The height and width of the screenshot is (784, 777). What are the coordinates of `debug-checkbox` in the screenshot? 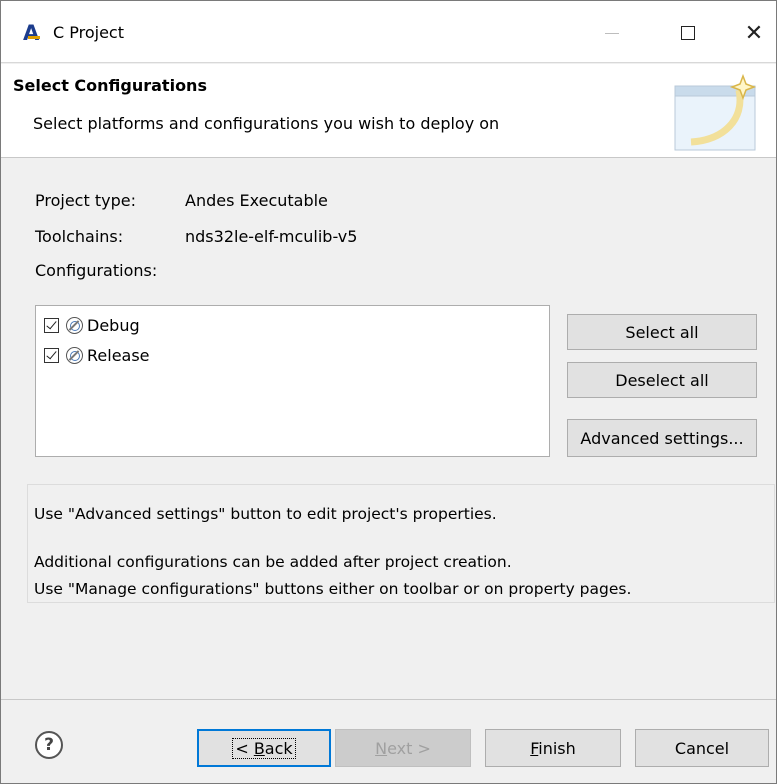 It's located at (51, 325).